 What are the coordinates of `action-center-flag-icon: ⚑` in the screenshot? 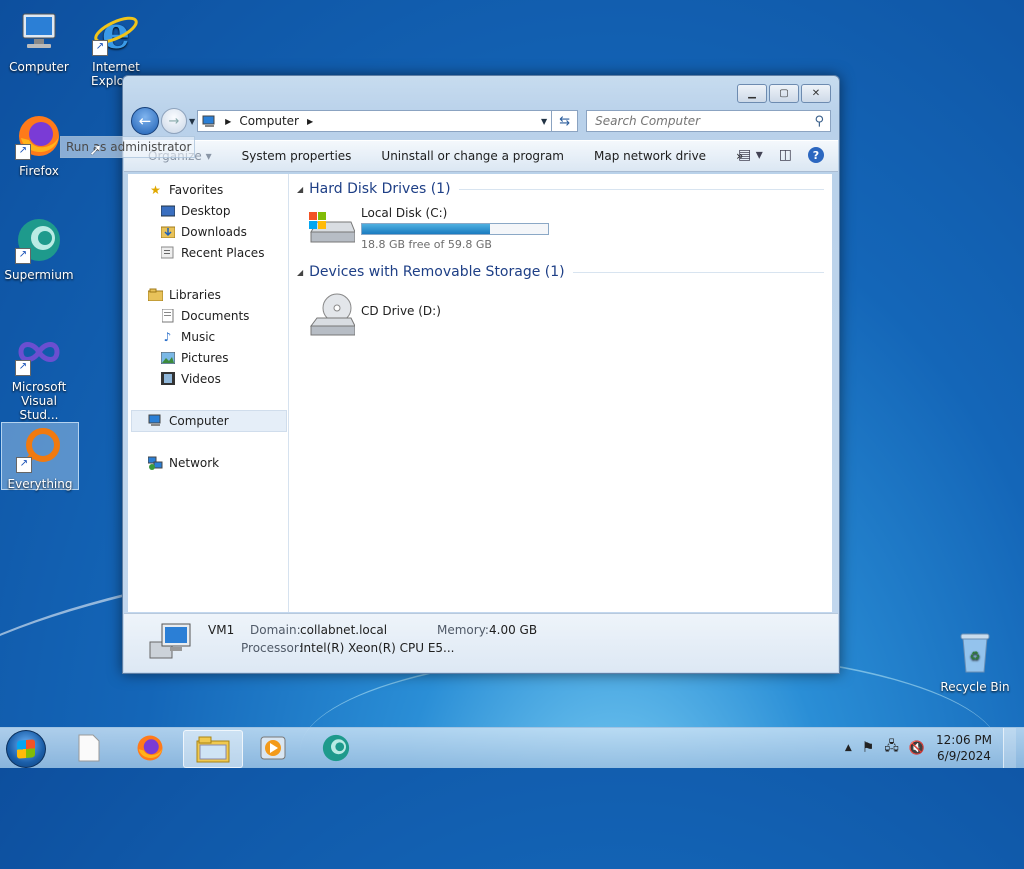 It's located at (868, 748).